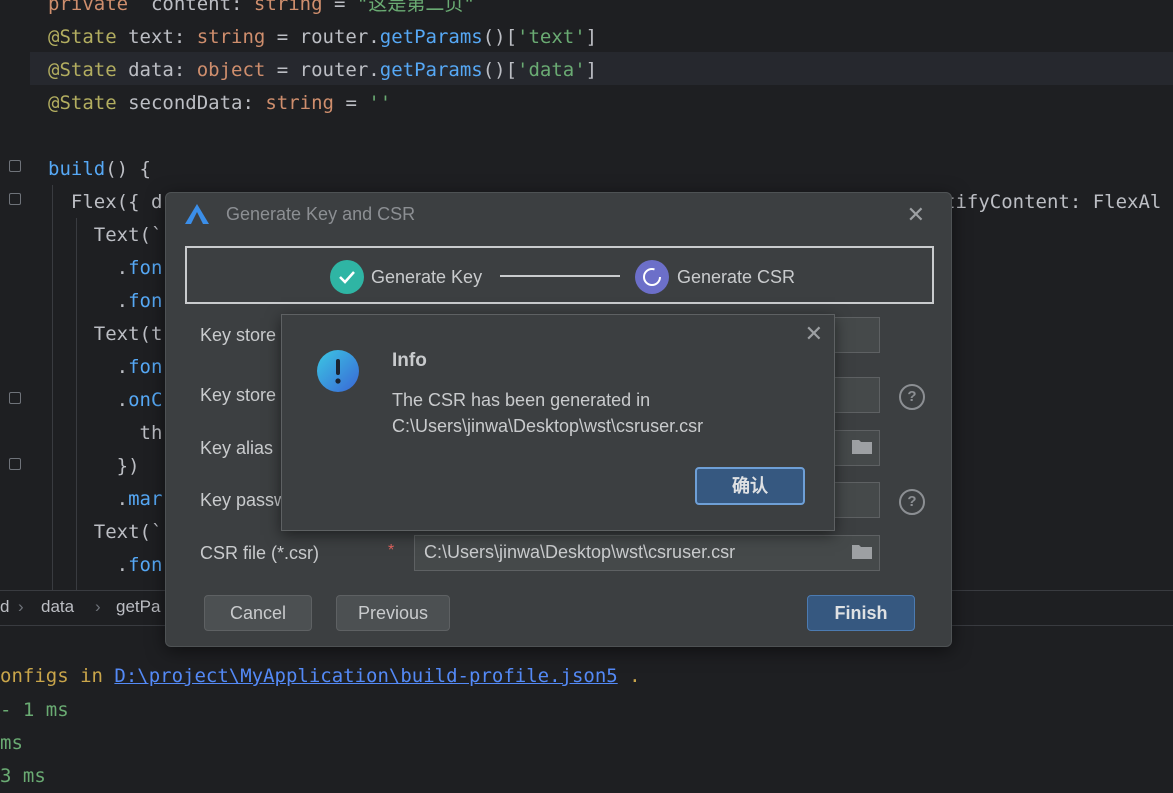  I want to click on code-token: = router., so click(322, 37).